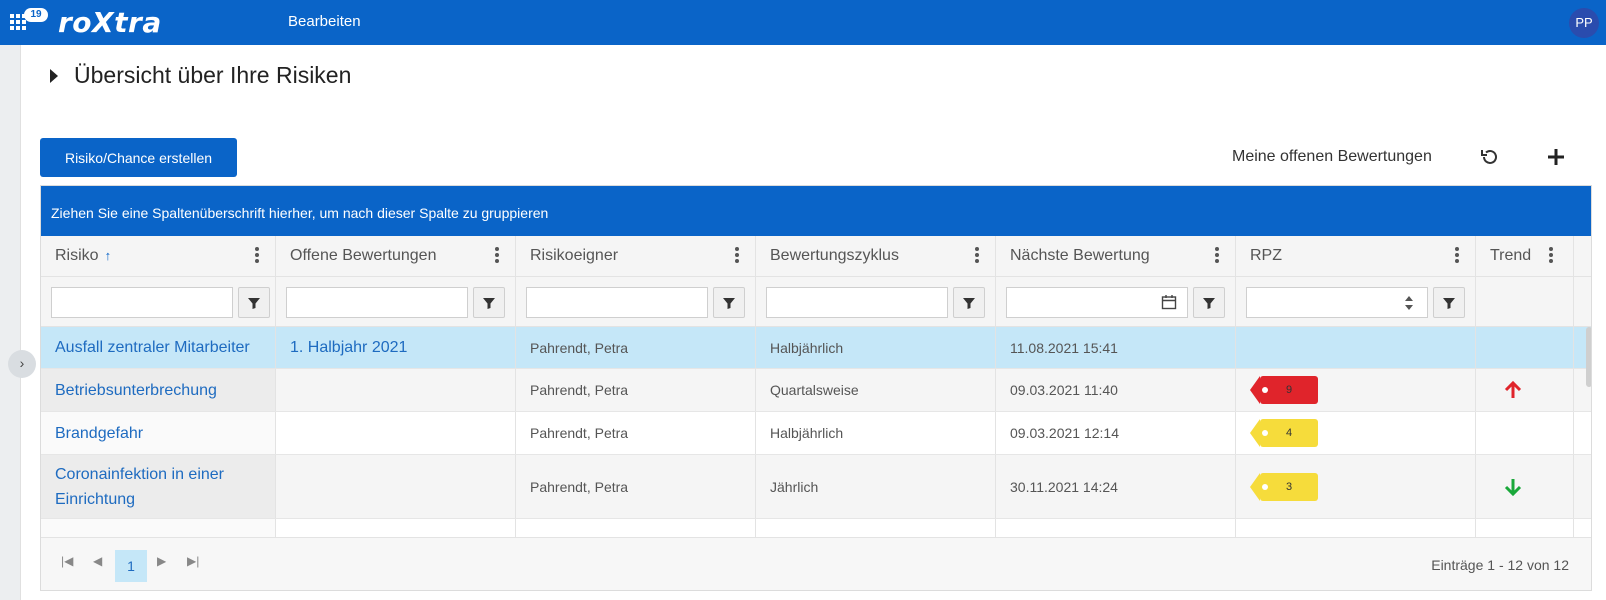  Describe the element at coordinates (1284, 433) in the screenshot. I see `rpz-badge: 4` at that location.